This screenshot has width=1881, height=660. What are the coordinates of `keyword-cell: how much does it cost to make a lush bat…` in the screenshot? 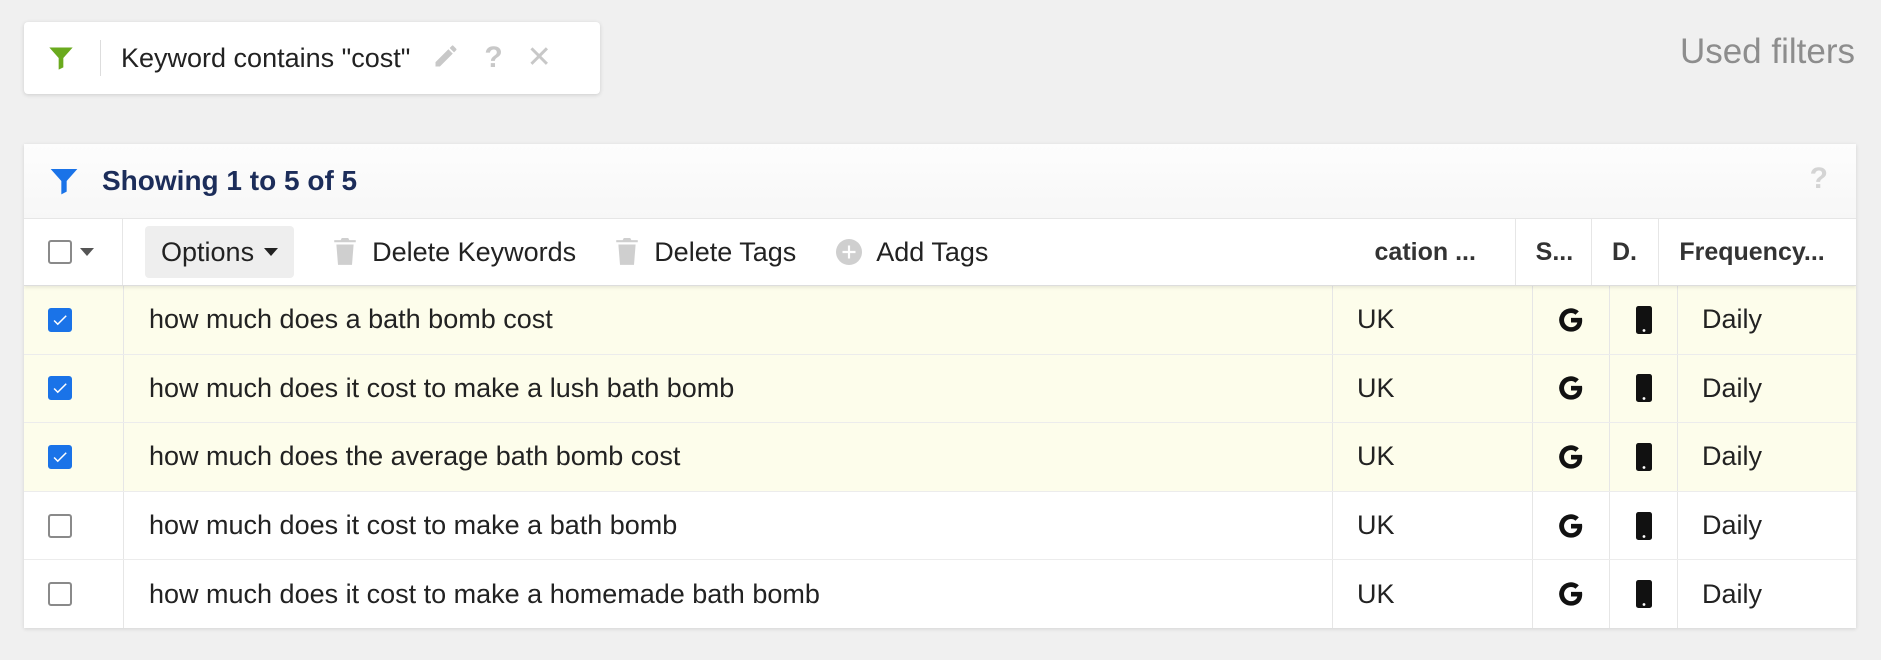 It's located at (728, 388).